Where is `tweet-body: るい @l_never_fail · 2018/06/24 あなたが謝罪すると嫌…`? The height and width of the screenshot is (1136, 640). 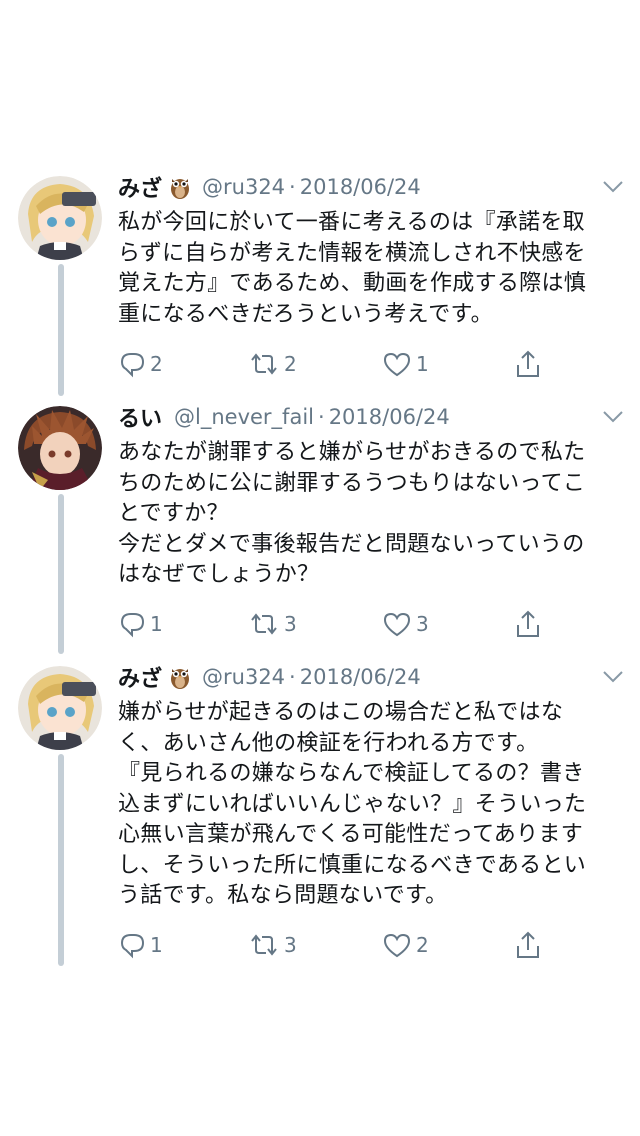
tweet-body: るい @l_never_fail · 2018/06/24 あなたが謝罪すると嫌… is located at coordinates (371, 495).